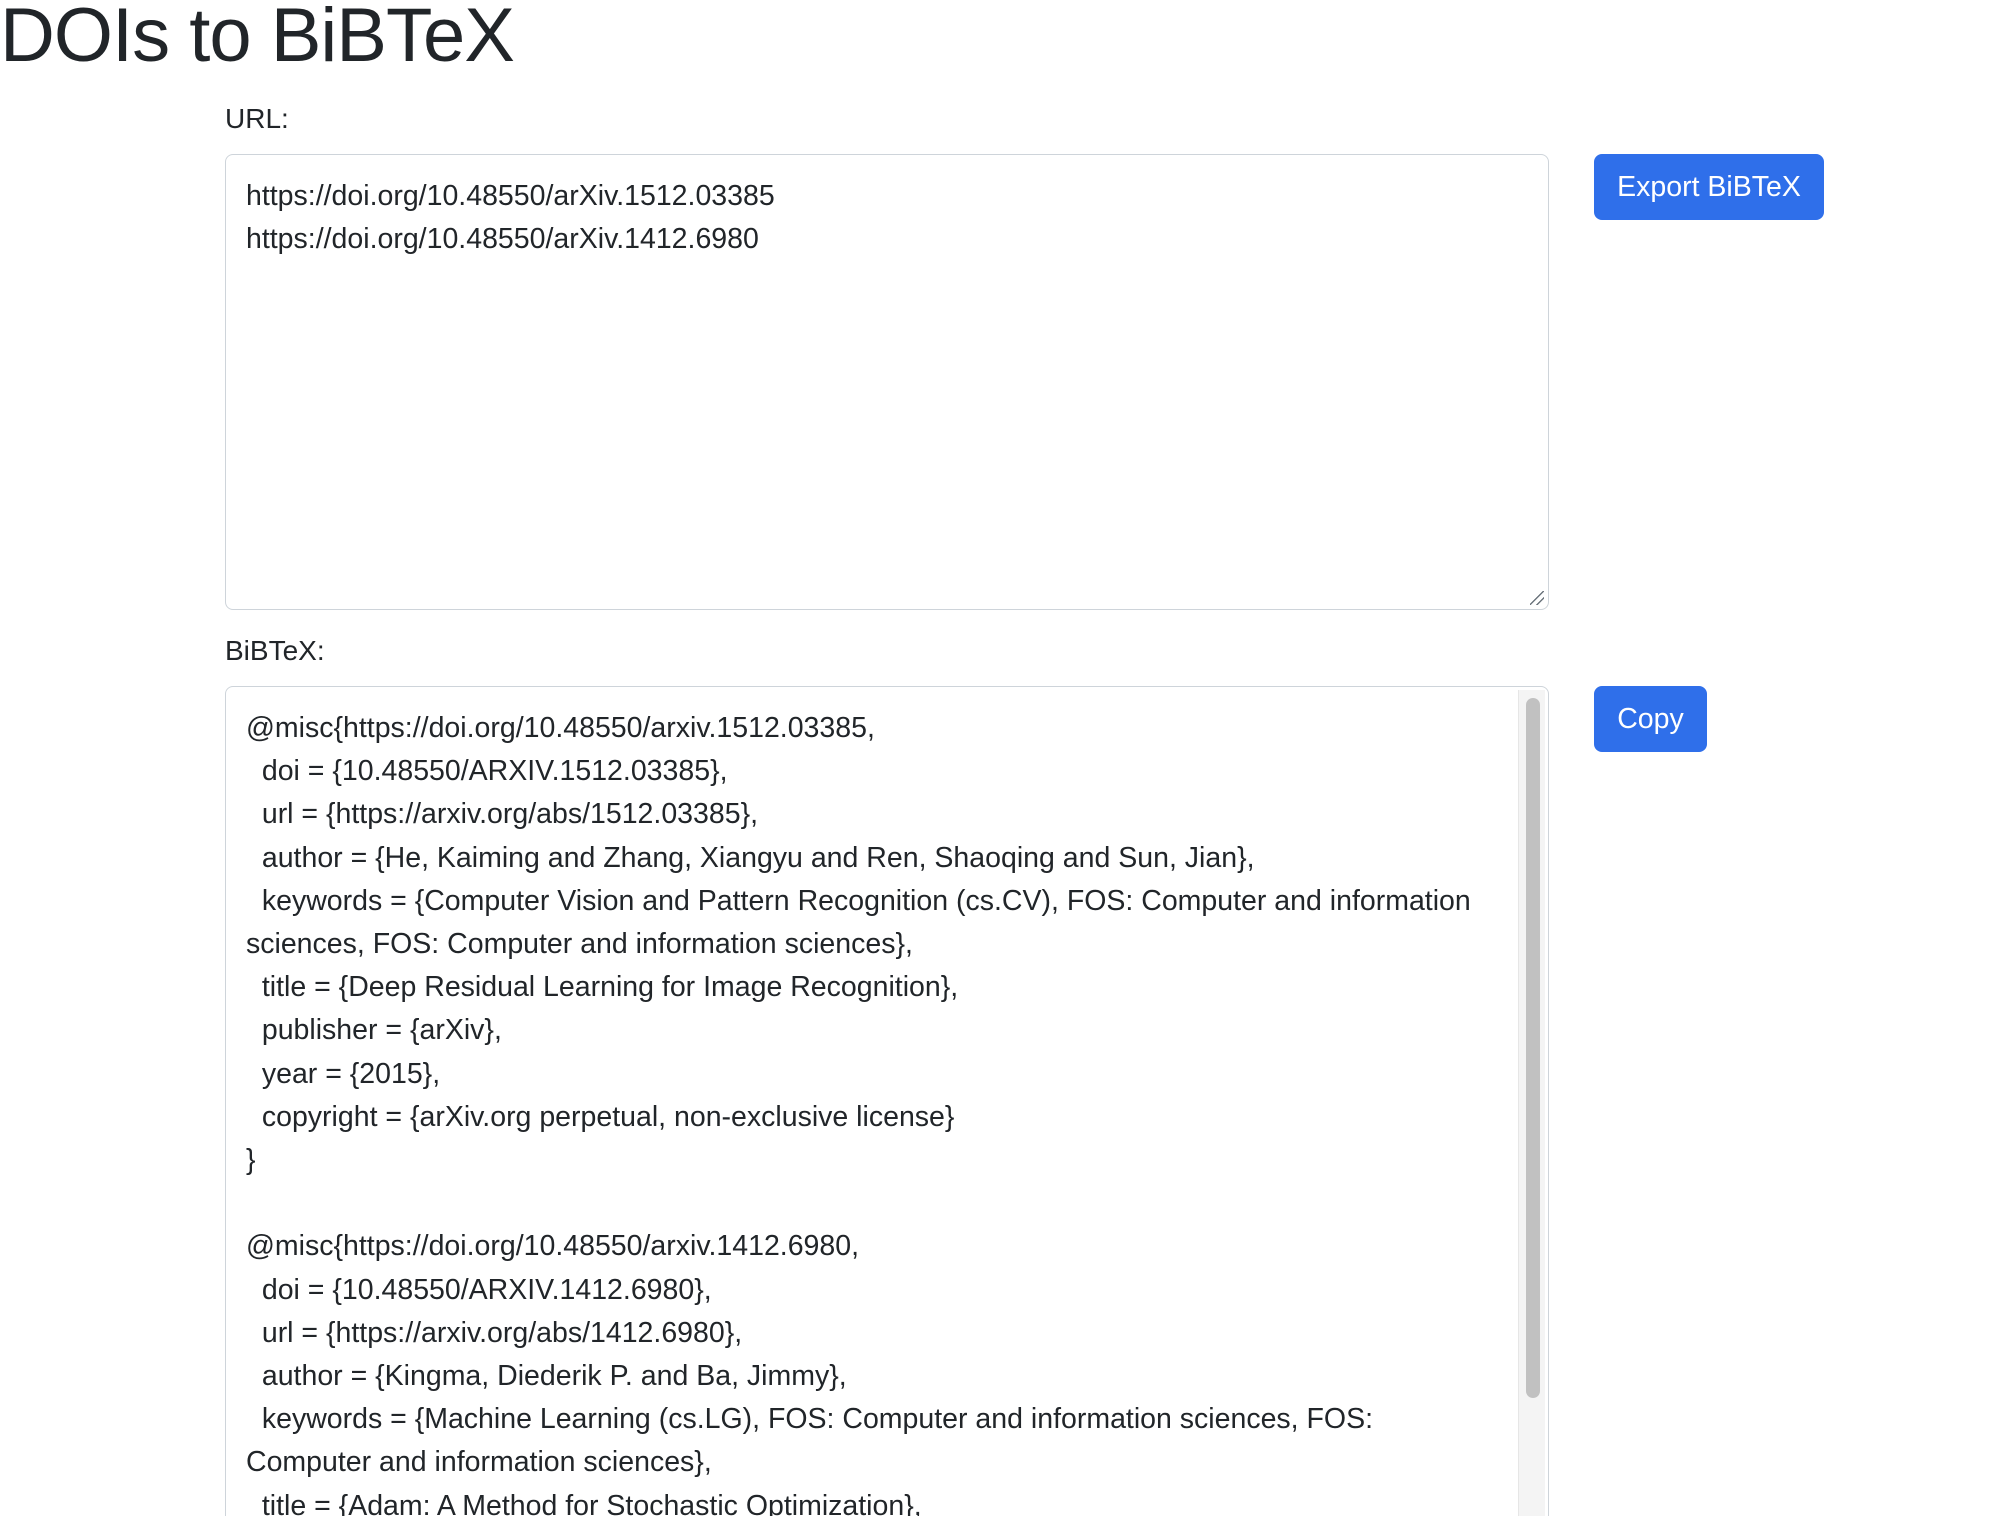 The height and width of the screenshot is (1516, 1992). I want to click on page-title: DOIs to BiBTeX, so click(257, 39).